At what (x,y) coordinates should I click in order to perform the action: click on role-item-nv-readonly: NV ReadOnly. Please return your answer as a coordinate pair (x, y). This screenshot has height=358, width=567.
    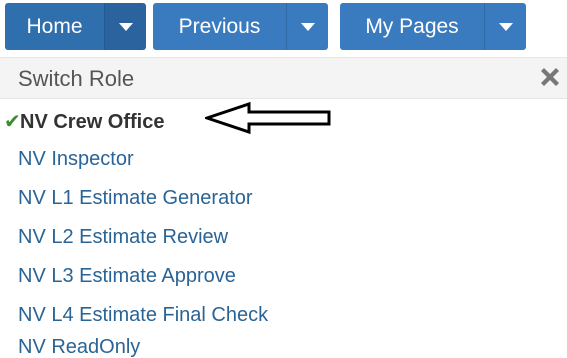
    Looking at the image, I should click on (79, 347).